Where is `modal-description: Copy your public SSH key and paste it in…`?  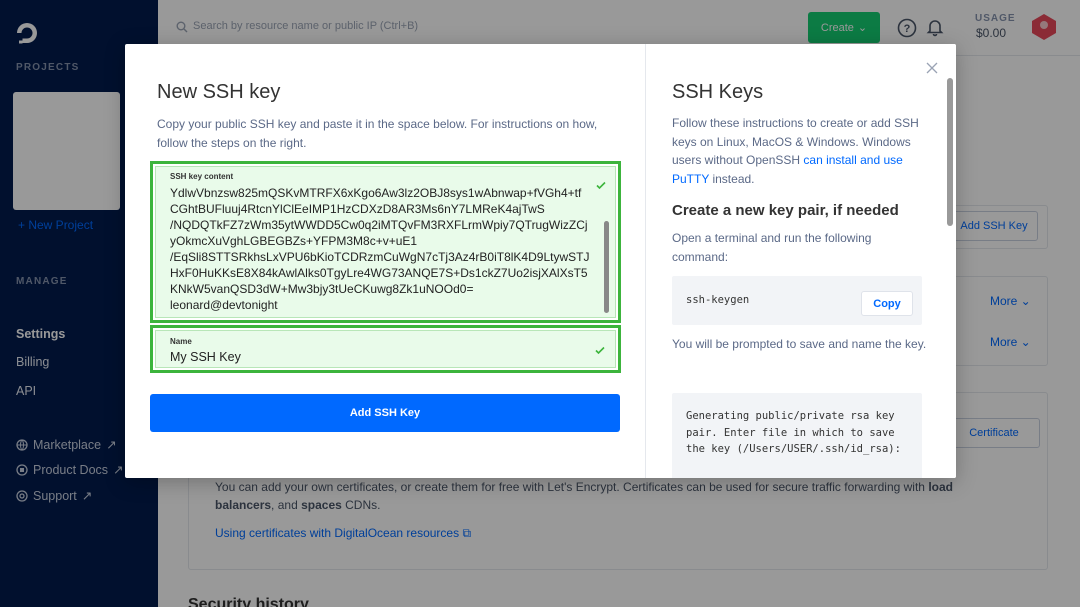 modal-description: Copy your public SSH key and paste it in… is located at coordinates (377, 133).